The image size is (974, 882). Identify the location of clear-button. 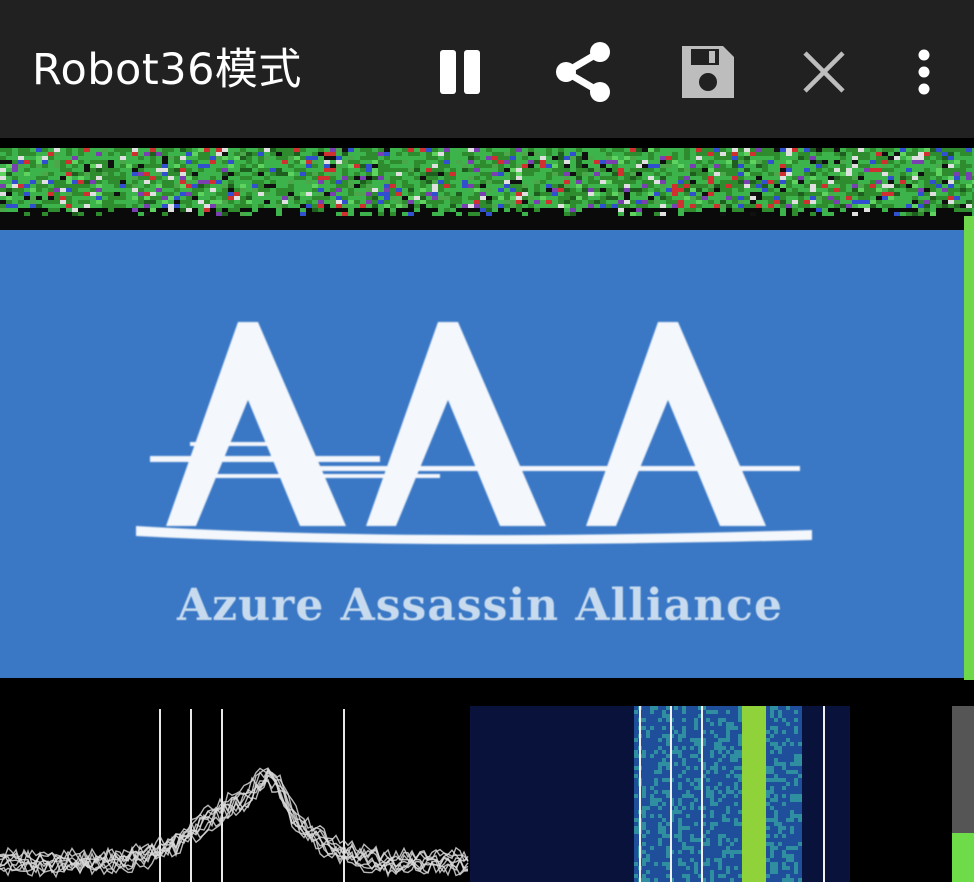
(824, 72).